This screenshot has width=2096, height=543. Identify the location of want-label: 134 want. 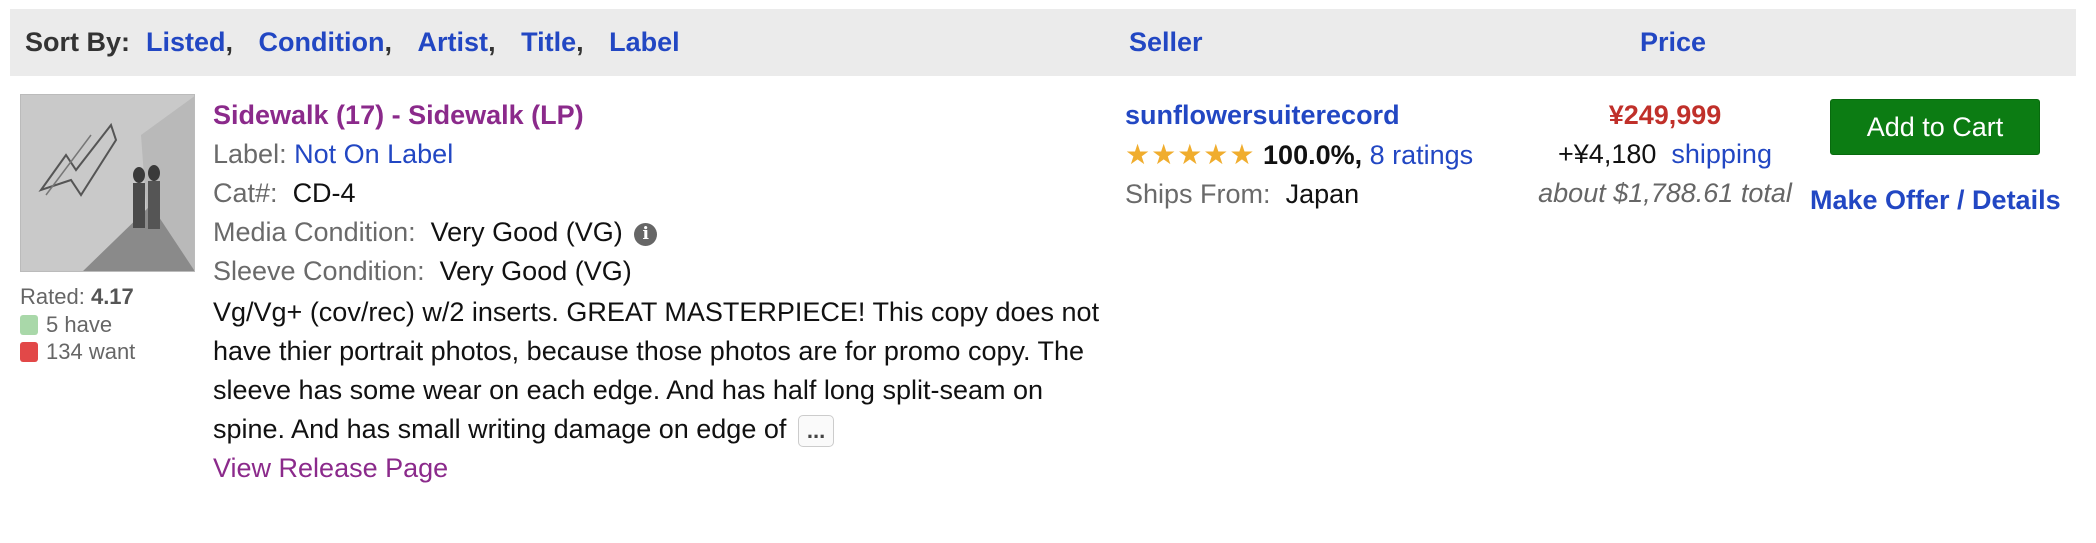
(91, 351).